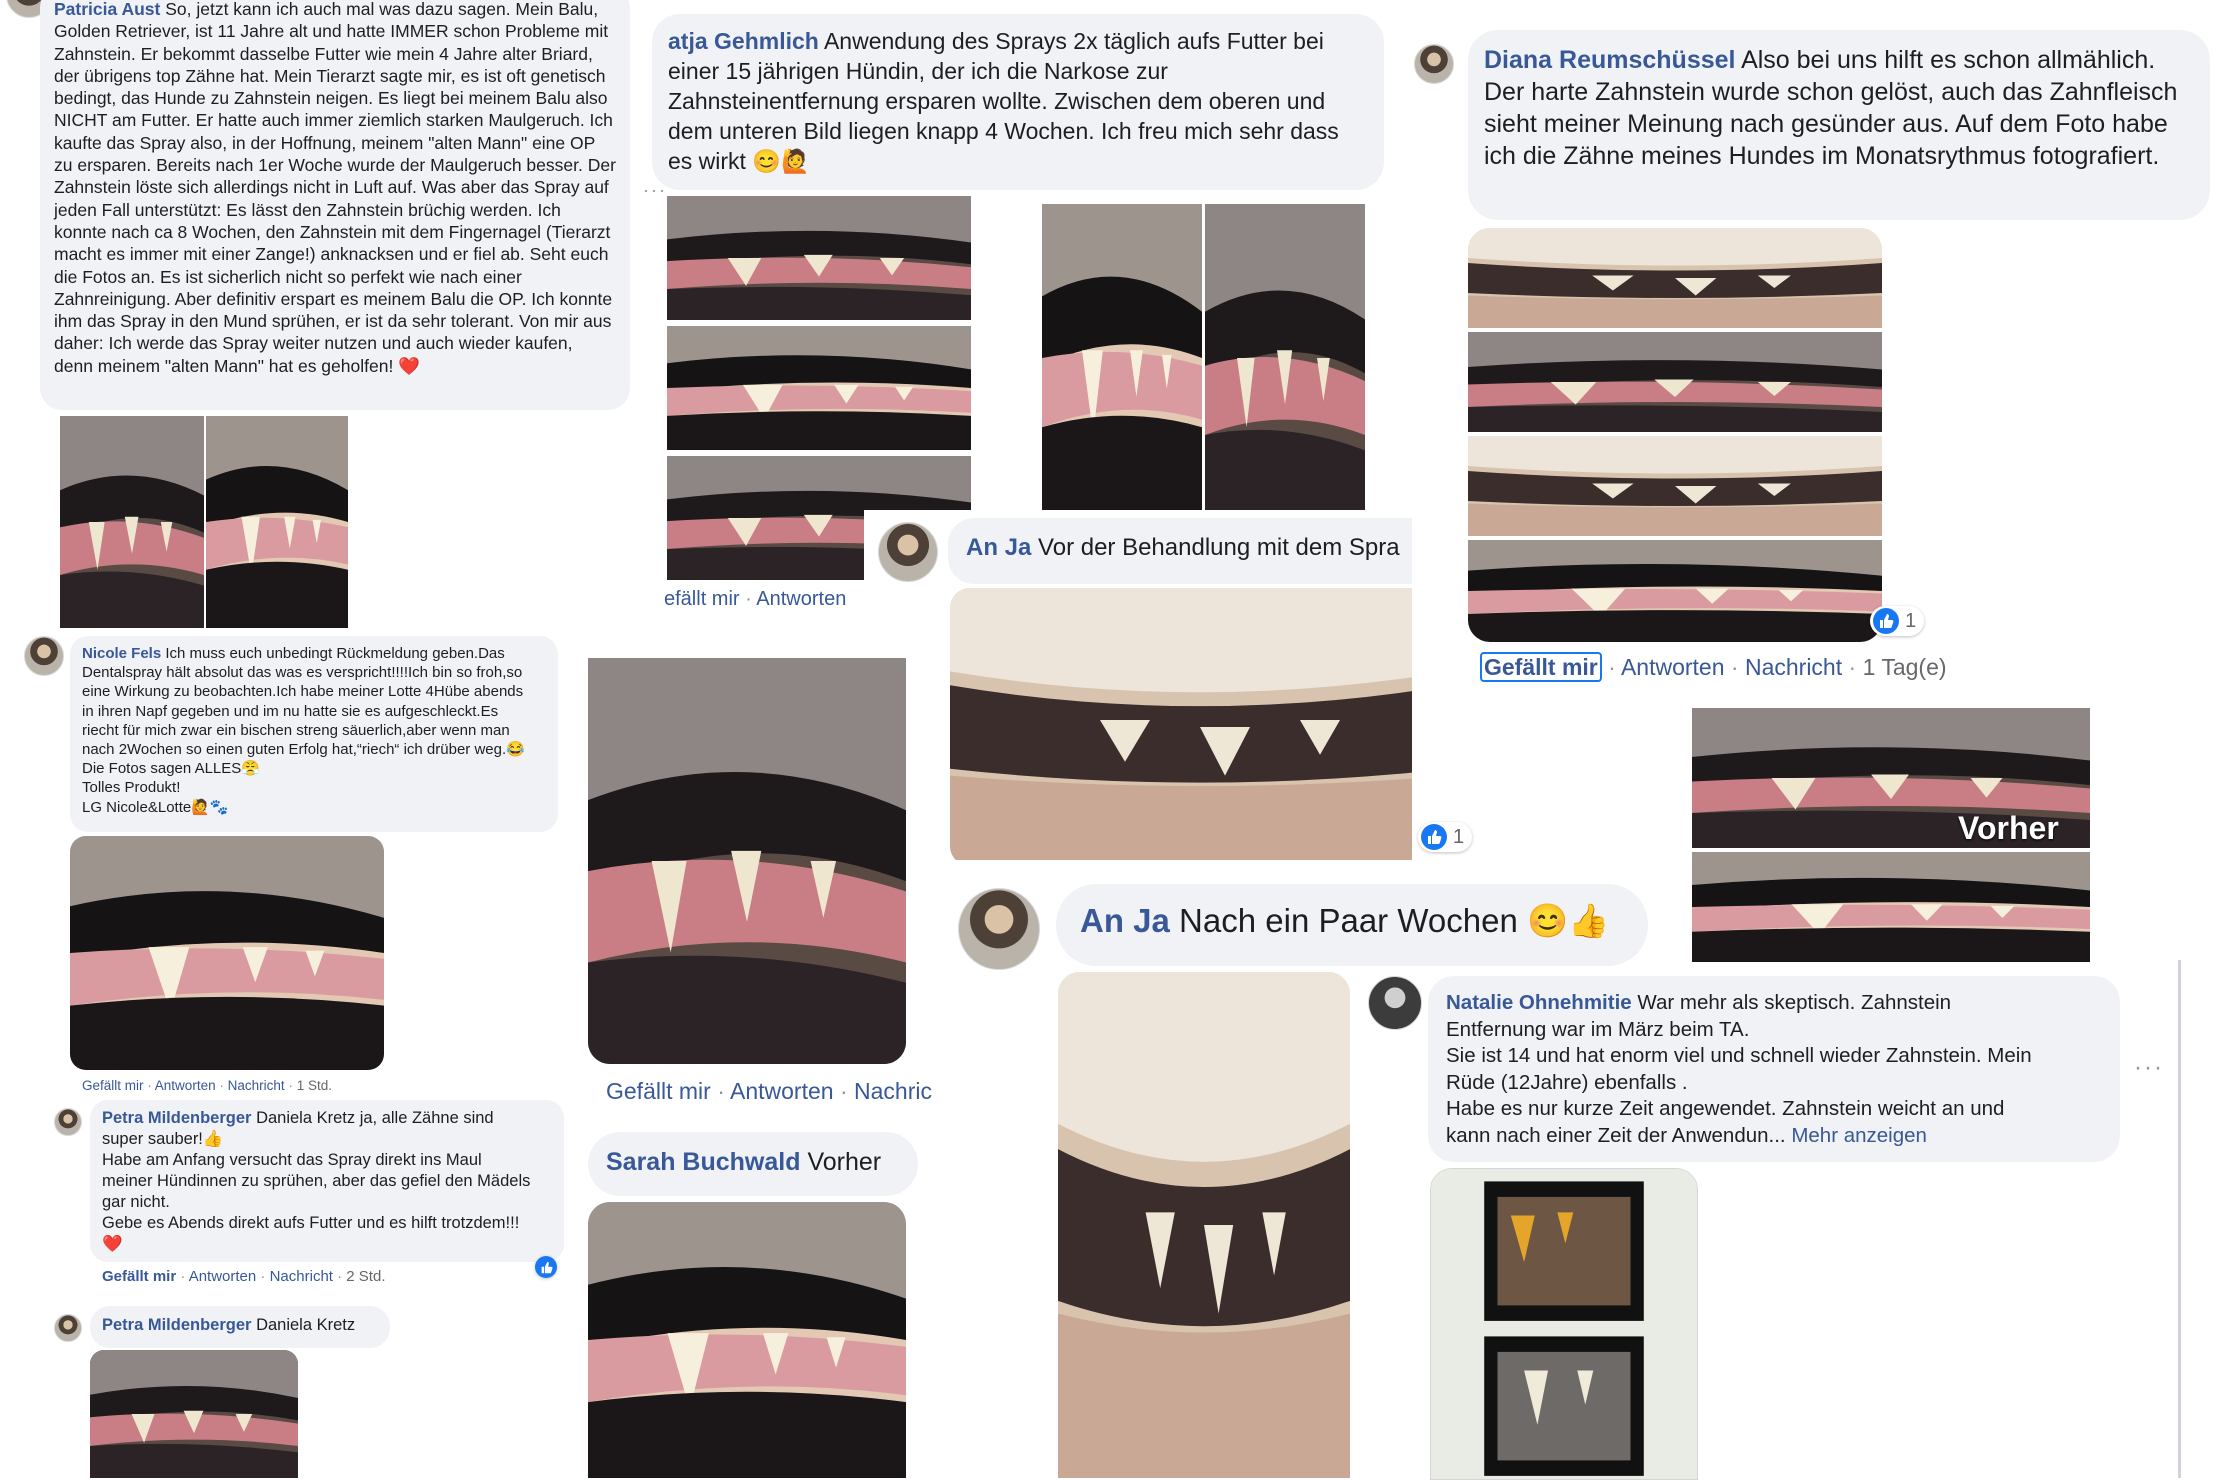 This screenshot has height=1480, width=2214. Describe the element at coordinates (112, 1244) in the screenshot. I see `heart-emoji: ❤️` at that location.